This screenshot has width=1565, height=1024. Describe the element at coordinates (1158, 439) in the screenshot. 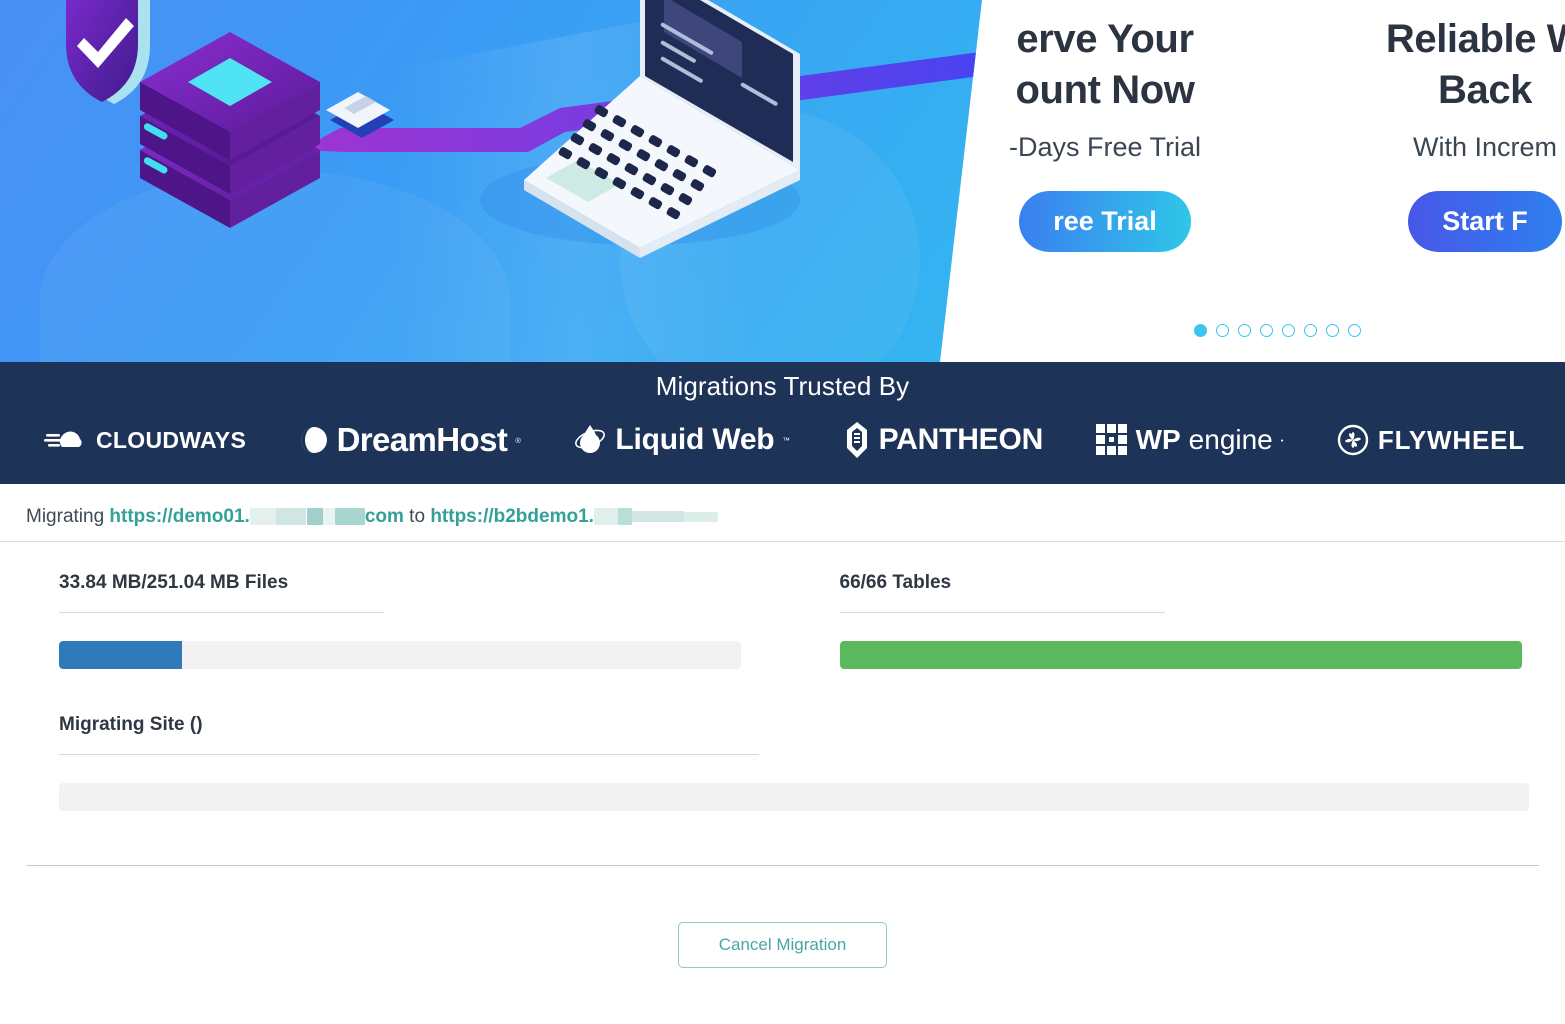

I see `wpengine-logo-text-bold: WP` at that location.